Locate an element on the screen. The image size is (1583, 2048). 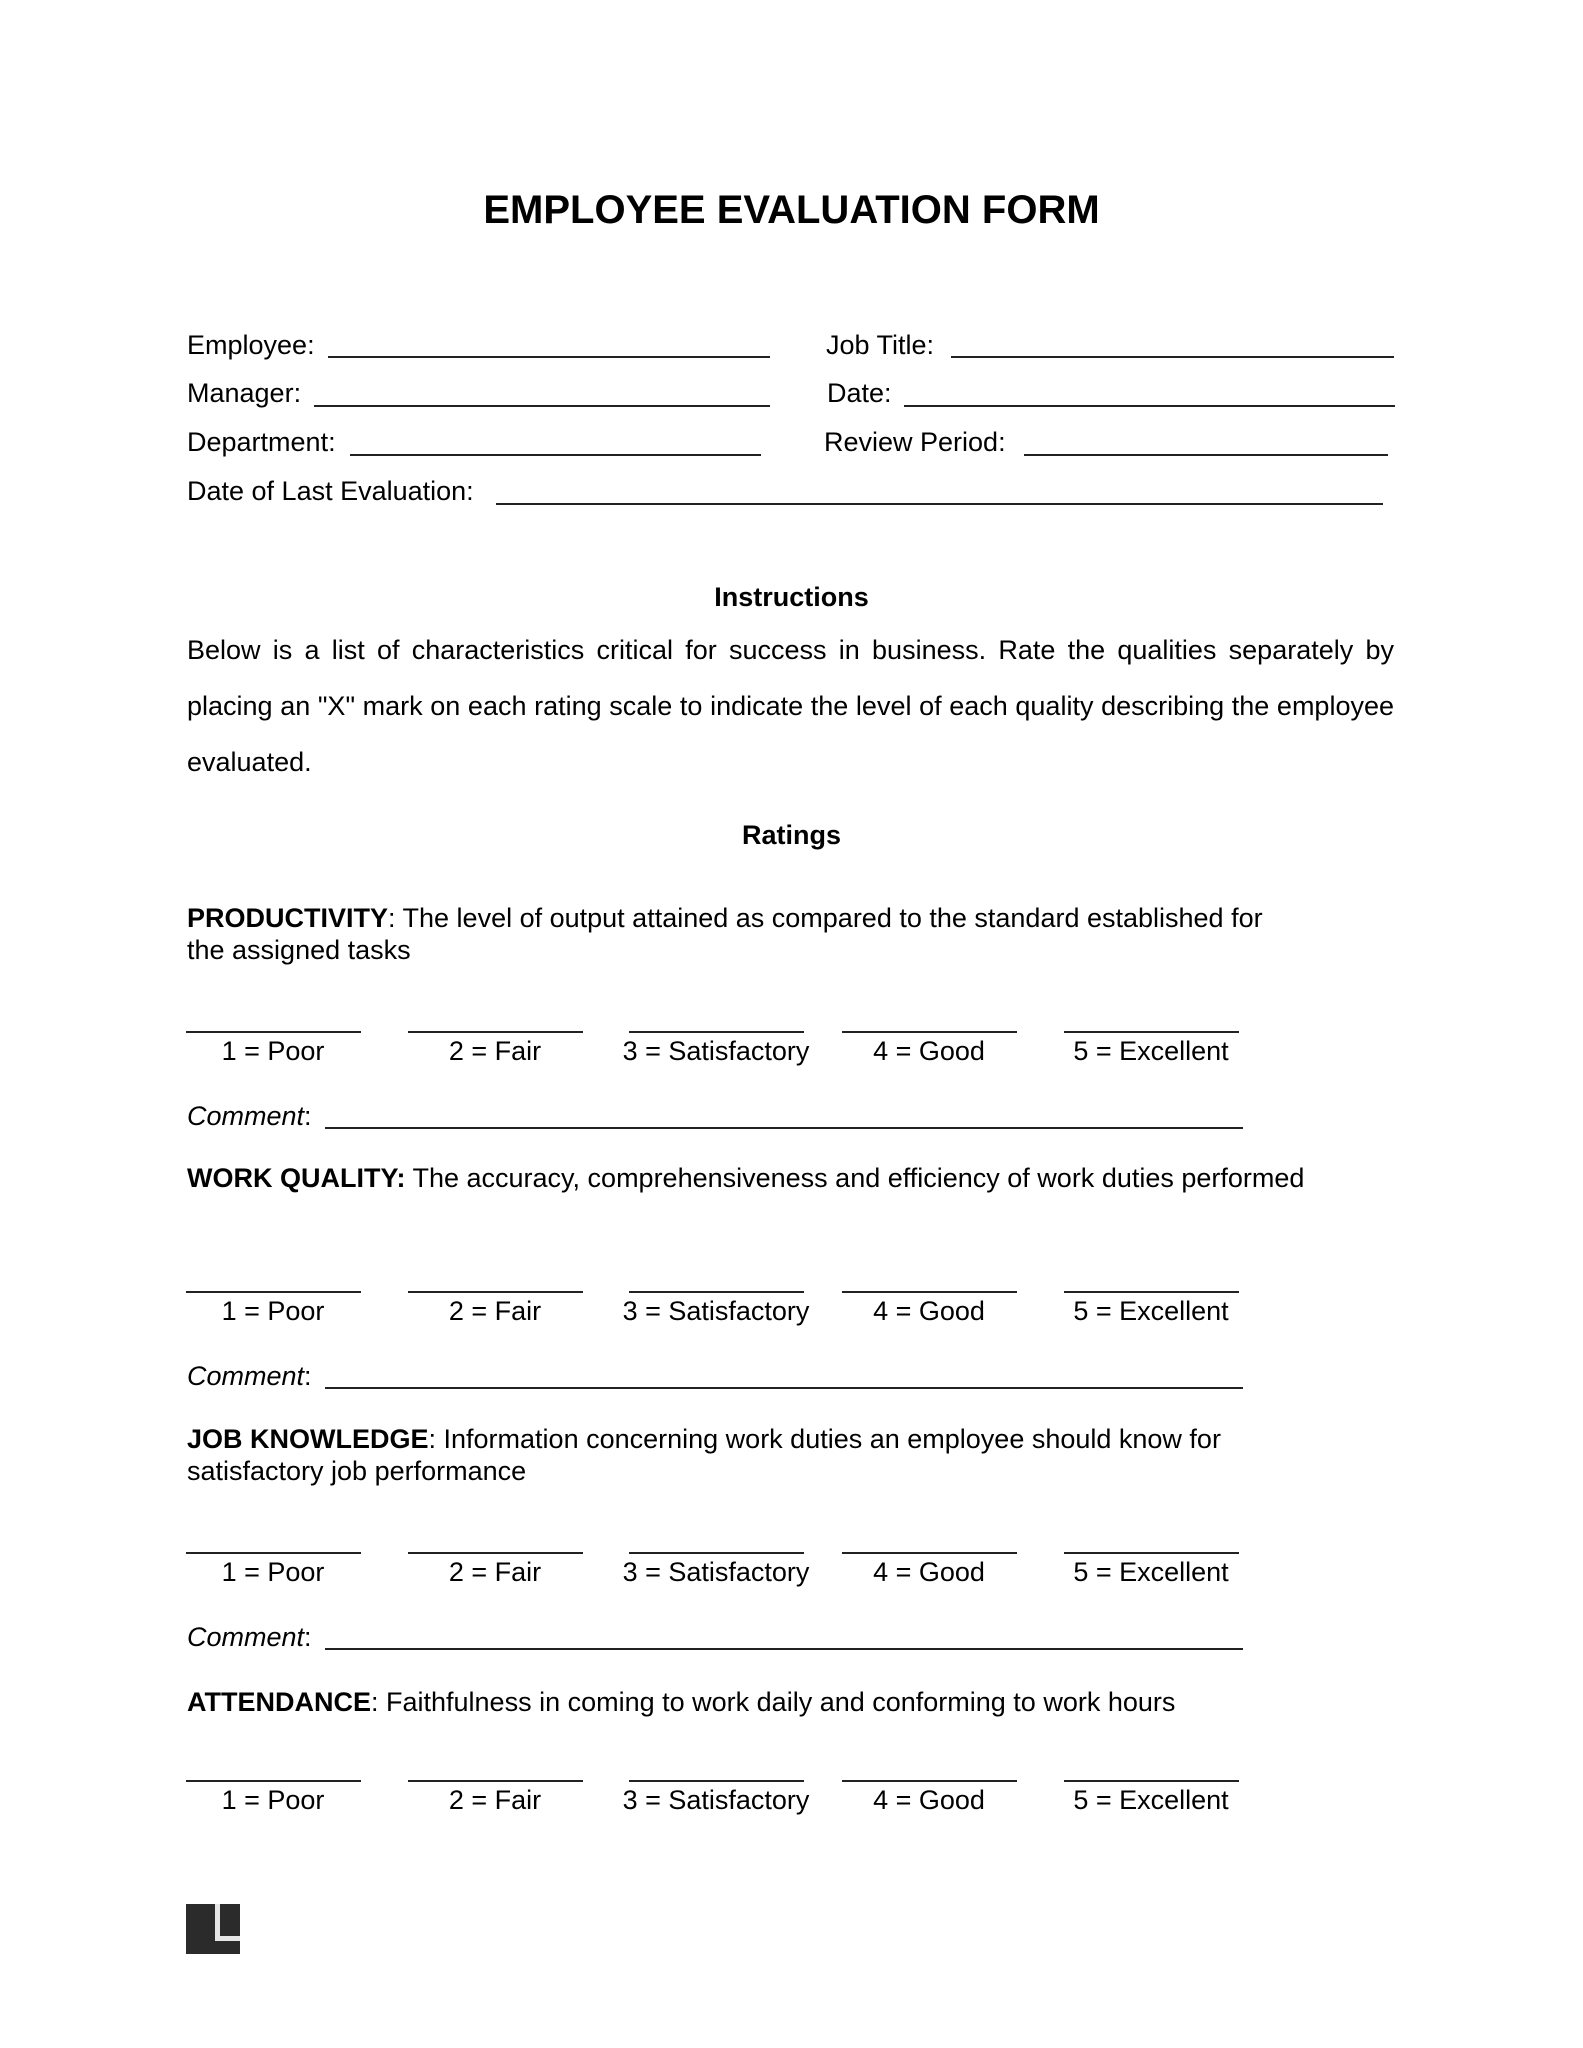
employee-label: Employee: is located at coordinates (251, 345).